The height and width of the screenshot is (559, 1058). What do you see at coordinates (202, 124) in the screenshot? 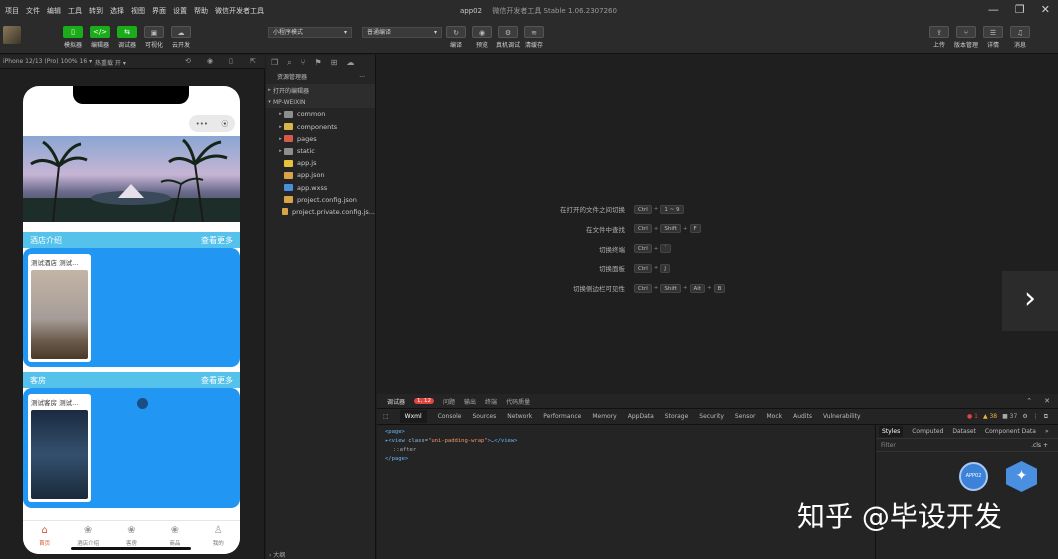
I see `more-dots-icon: •••` at bounding box center [202, 124].